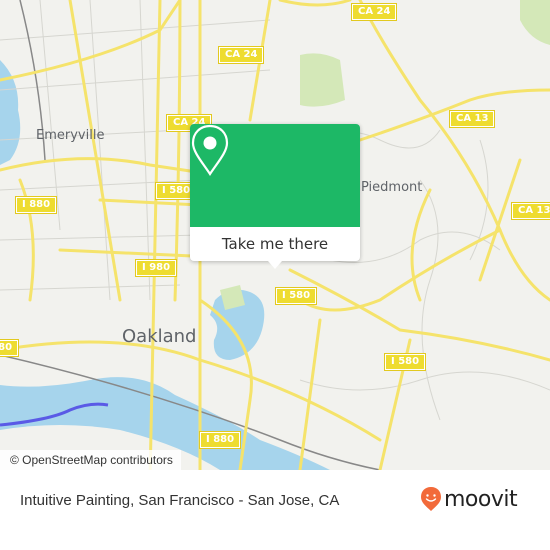 The height and width of the screenshot is (550, 550). Describe the element at coordinates (275, 265) in the screenshot. I see `popup-tail` at that location.